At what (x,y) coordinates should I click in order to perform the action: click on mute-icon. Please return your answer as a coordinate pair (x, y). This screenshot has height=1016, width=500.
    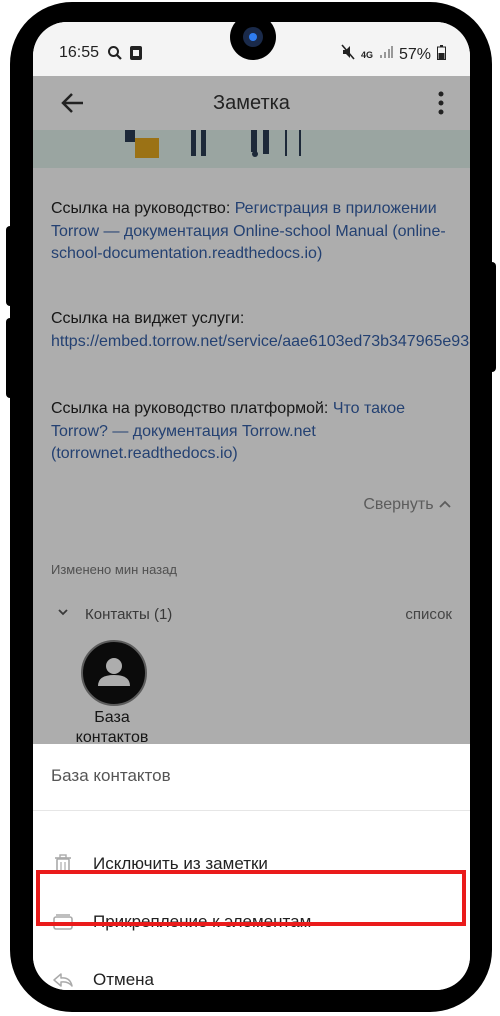
    Looking at the image, I should click on (348, 54).